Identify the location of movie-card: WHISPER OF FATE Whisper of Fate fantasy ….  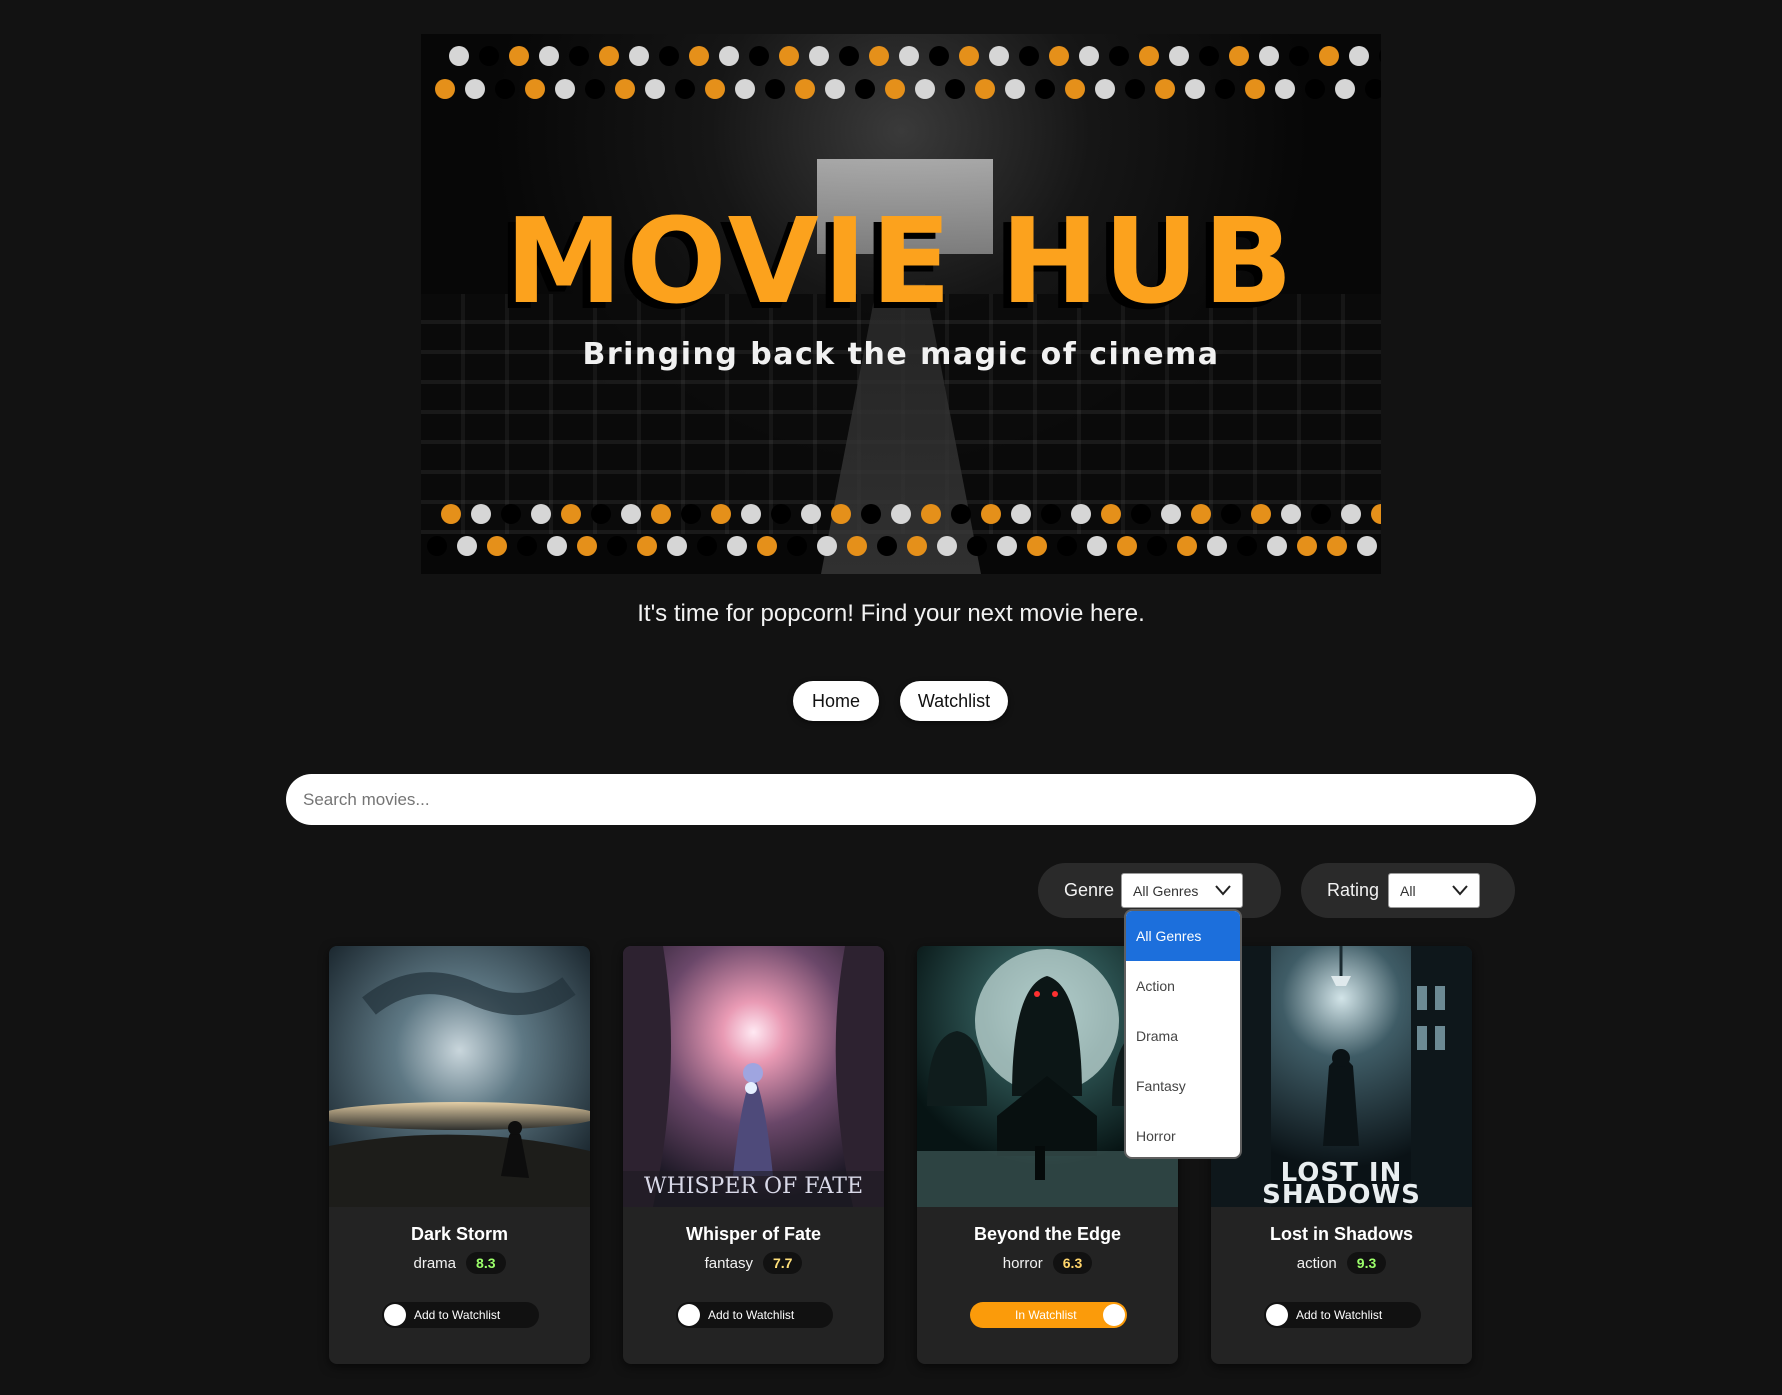
(753, 1155).